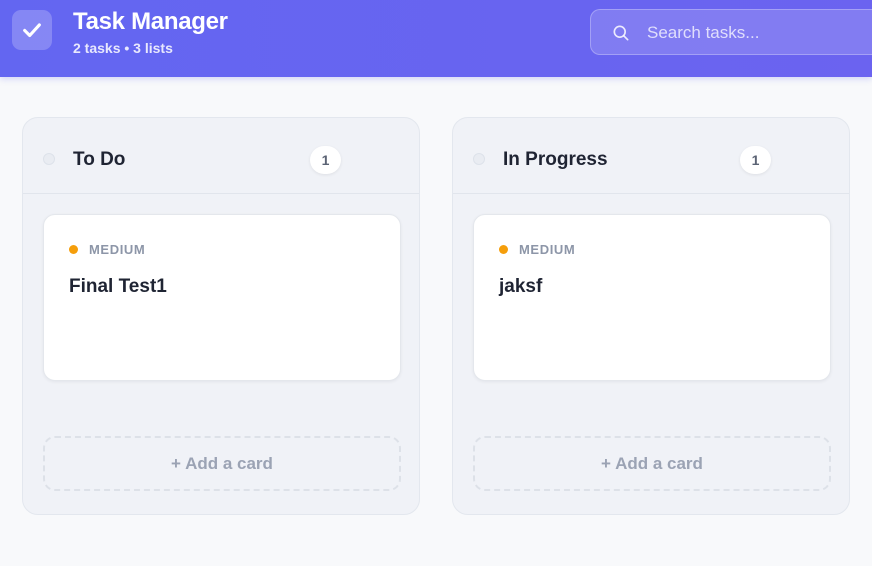 This screenshot has height=566, width=872. I want to click on list-header: To Do 1, so click(221, 156).